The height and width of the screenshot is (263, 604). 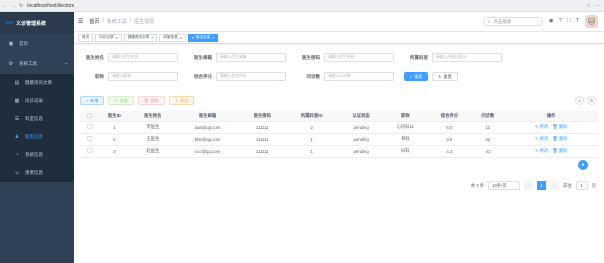 What do you see at coordinates (447, 76) in the screenshot?
I see `reset-button-label: 重置` at bounding box center [447, 76].